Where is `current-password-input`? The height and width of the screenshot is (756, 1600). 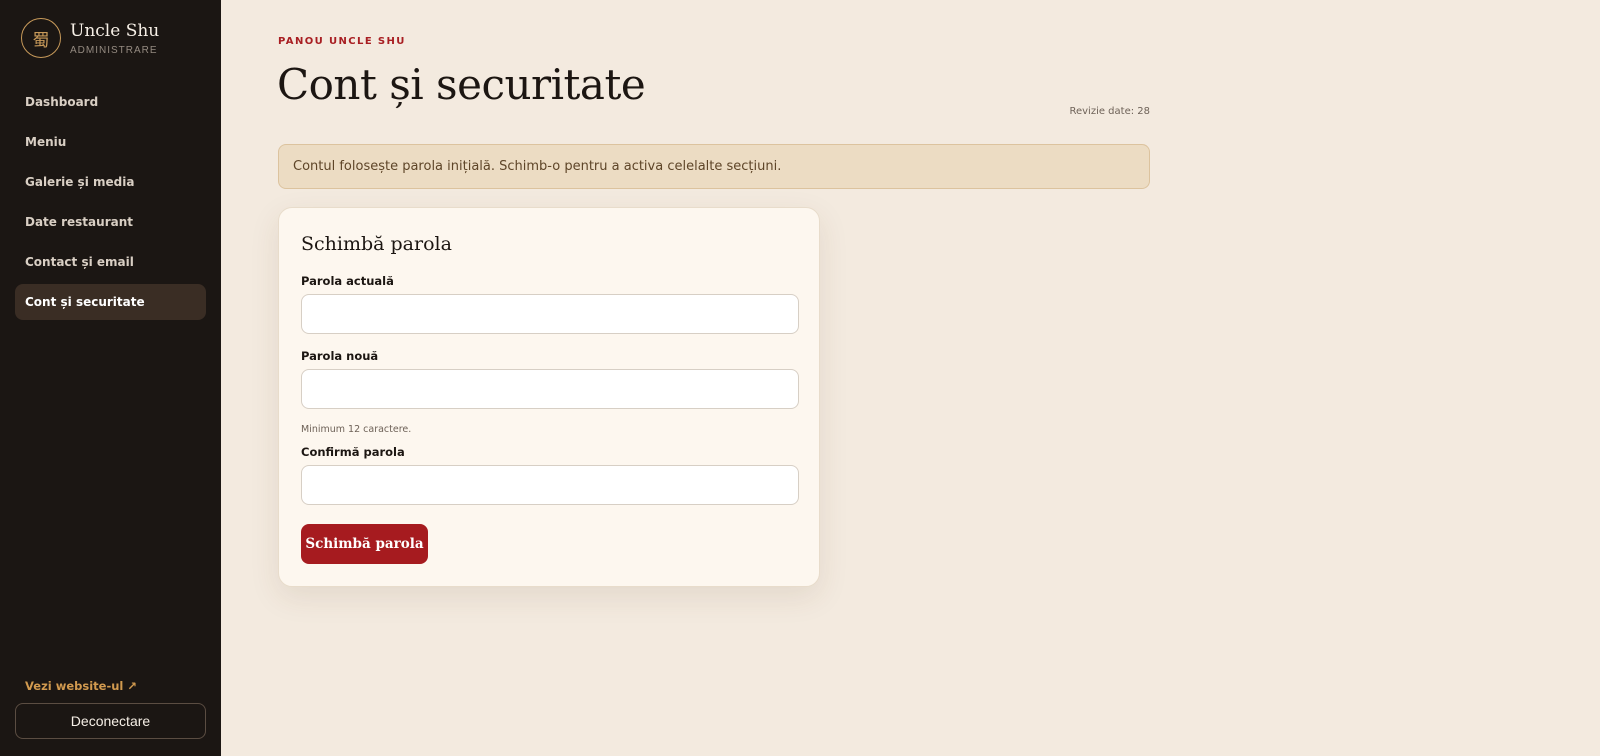
current-password-input is located at coordinates (550, 314).